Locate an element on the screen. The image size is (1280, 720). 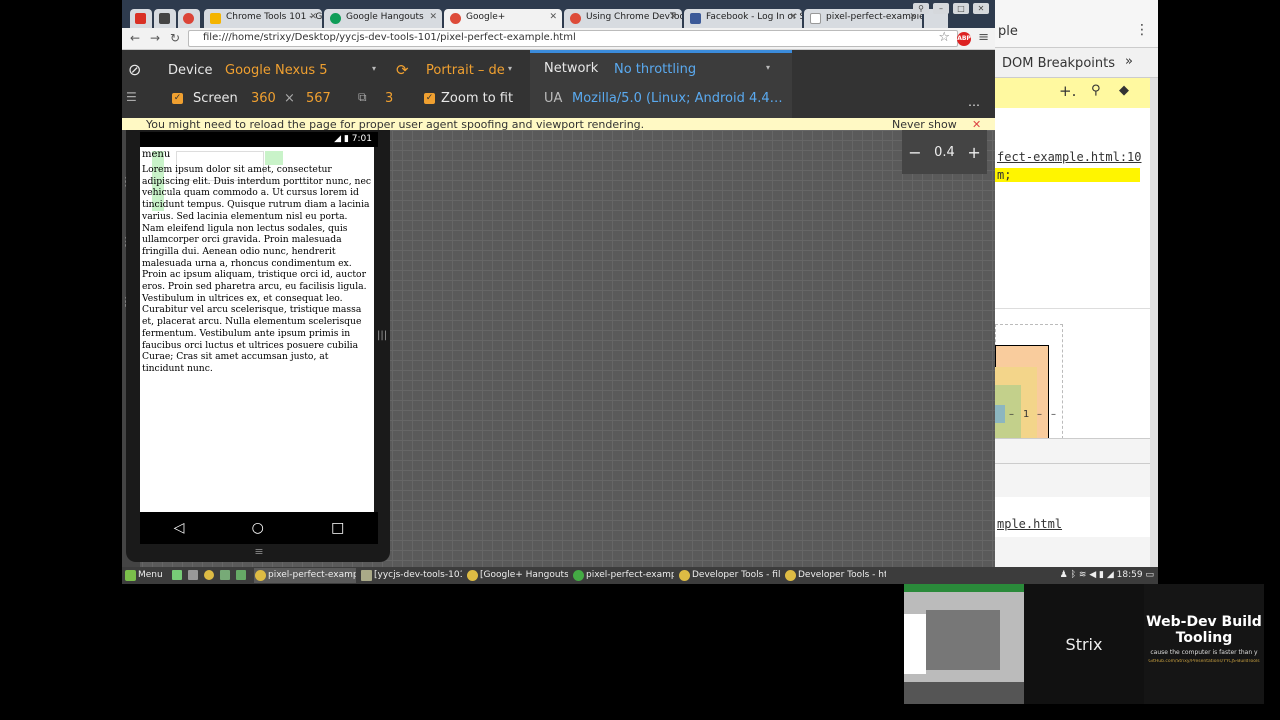
back-triangle-icon: ◁ is located at coordinates (179, 528).